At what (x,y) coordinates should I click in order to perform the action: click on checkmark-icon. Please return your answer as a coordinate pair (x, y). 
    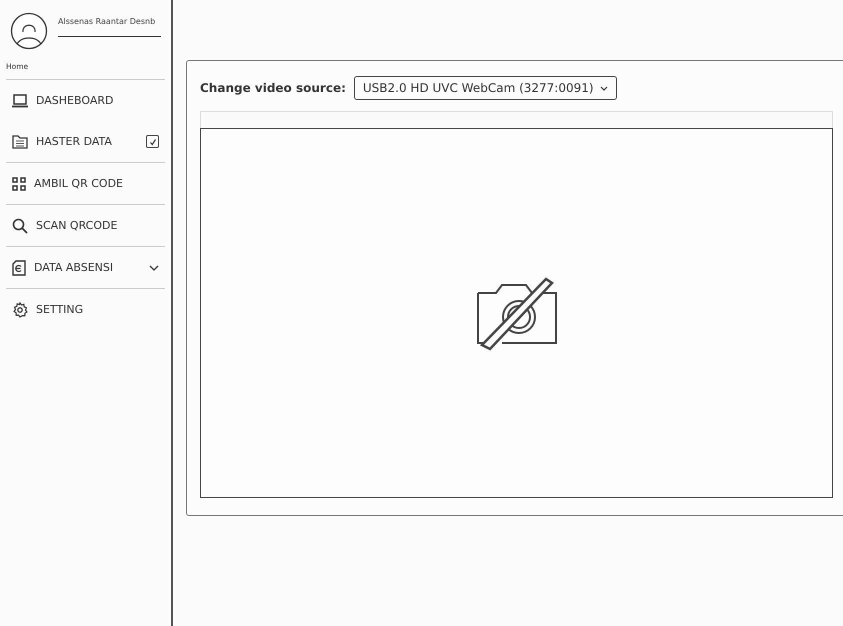
    Looking at the image, I should click on (152, 142).